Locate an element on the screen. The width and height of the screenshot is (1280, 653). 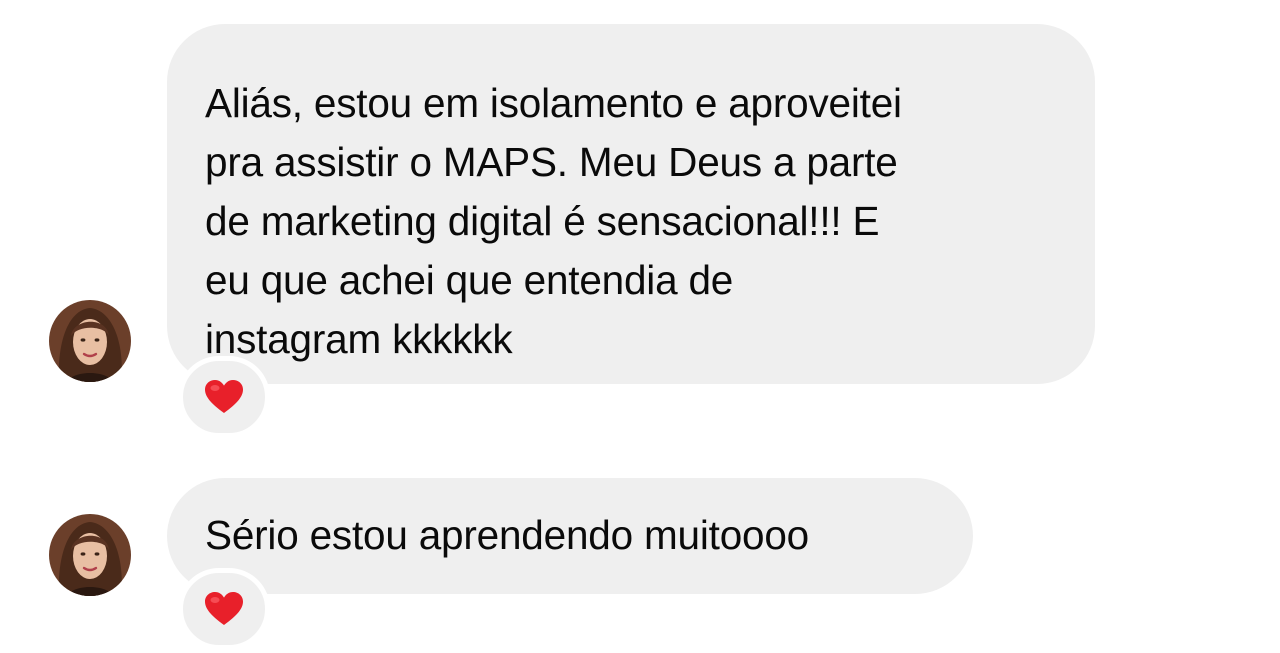
message-bubble: Sério estou aprendendo muitoooo is located at coordinates (570, 536).